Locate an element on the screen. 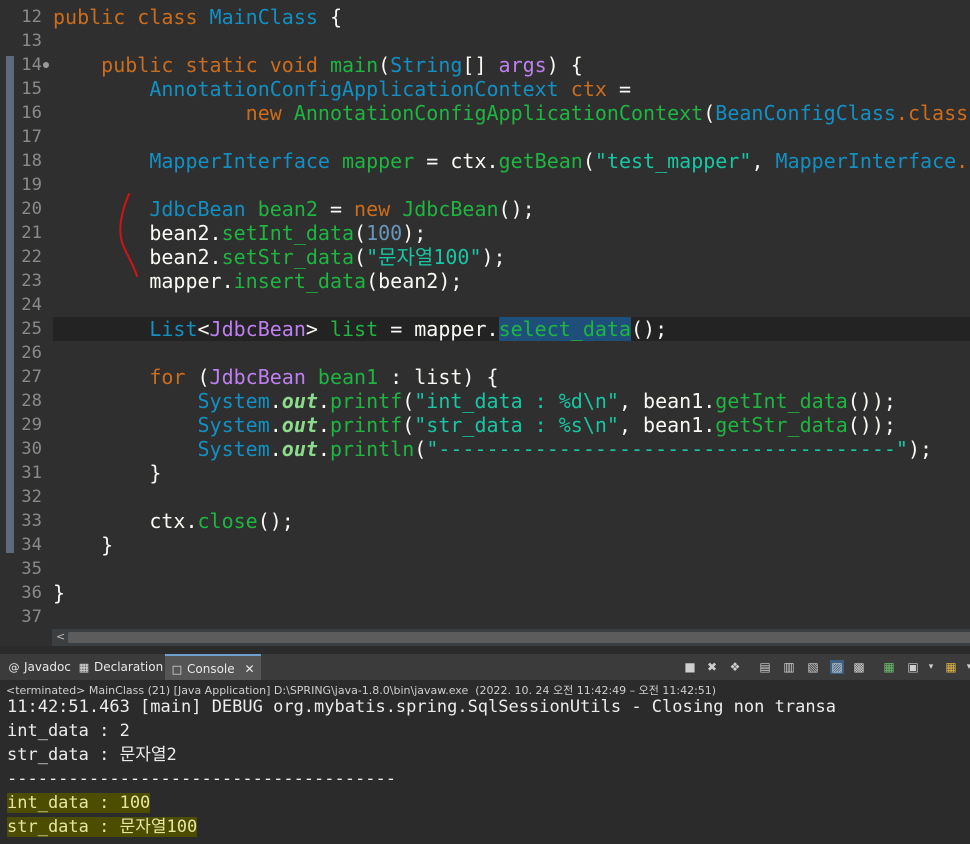 The image size is (970, 844). declaration-icon: ▦ is located at coordinates (84, 667).